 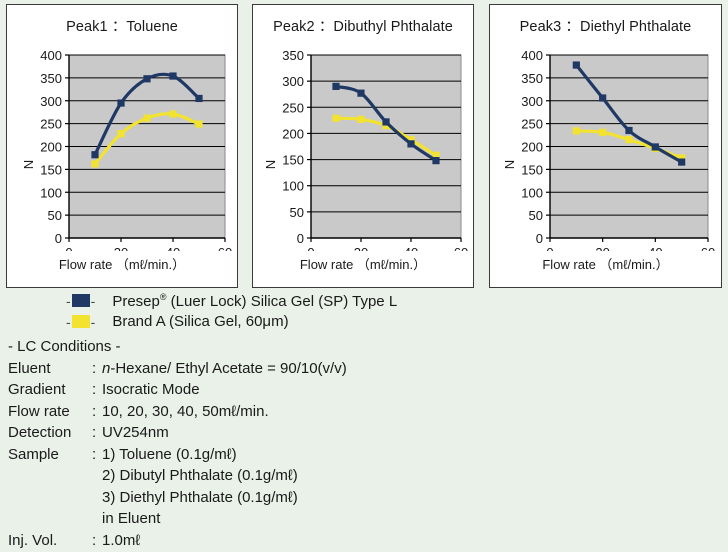 I want to click on condition-value: 10, 20, 30, 40, 50mℓ/min., so click(x=185, y=411).